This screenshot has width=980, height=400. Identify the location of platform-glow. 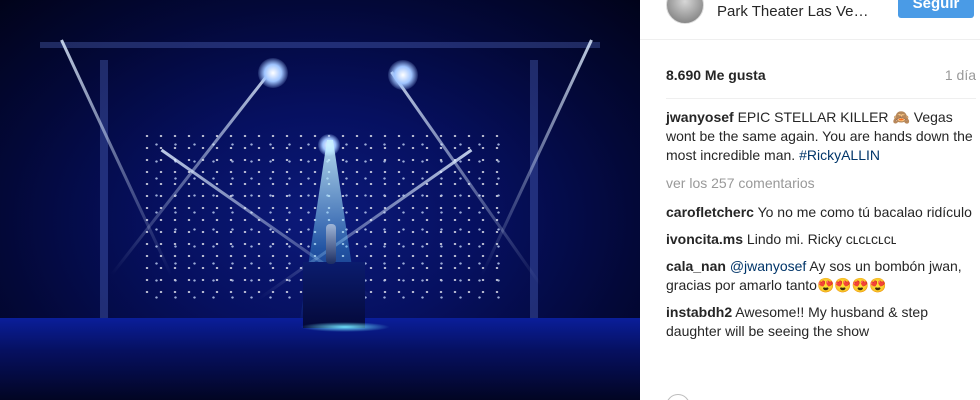
(345, 327).